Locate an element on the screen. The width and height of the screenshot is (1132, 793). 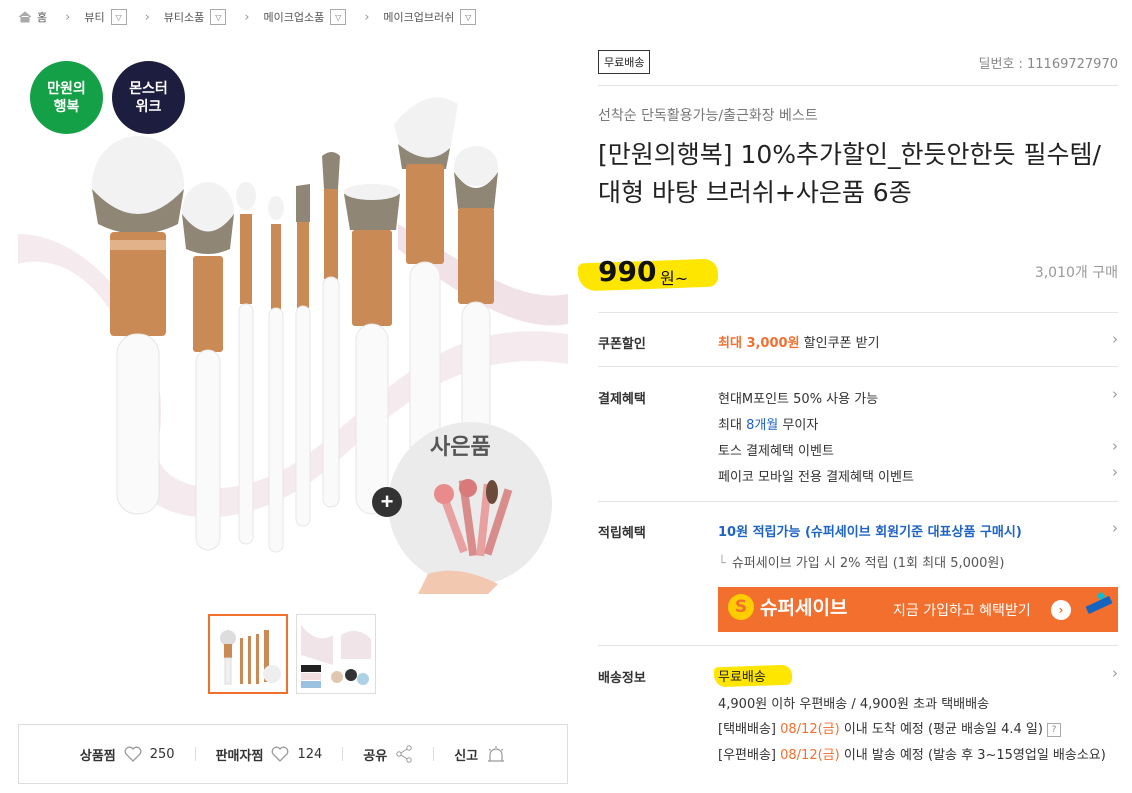
deal-number: 딜번호 : 11169727970 is located at coordinates (1048, 64).